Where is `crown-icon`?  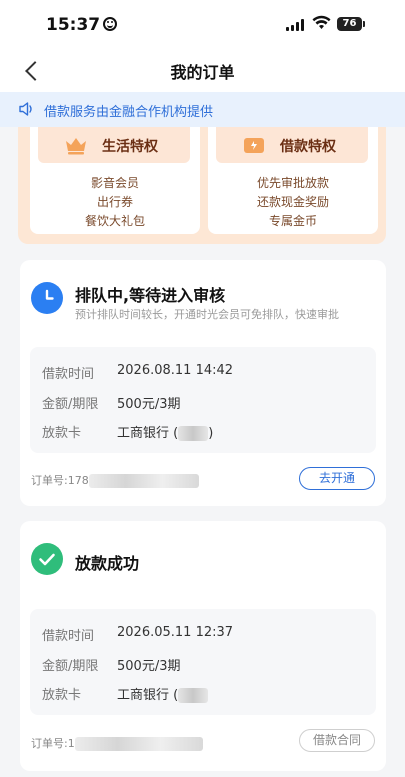 crown-icon is located at coordinates (76, 146).